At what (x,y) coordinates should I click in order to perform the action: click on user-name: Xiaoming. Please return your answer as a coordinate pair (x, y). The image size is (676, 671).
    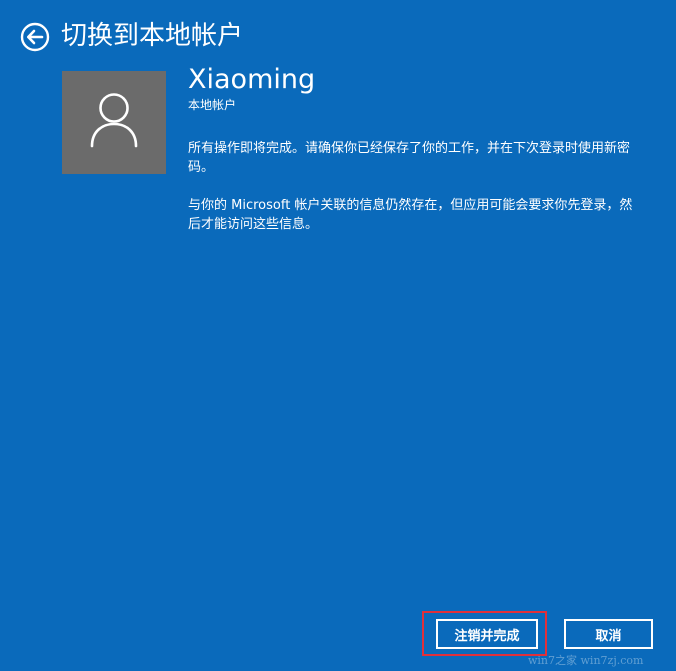
    Looking at the image, I should click on (252, 79).